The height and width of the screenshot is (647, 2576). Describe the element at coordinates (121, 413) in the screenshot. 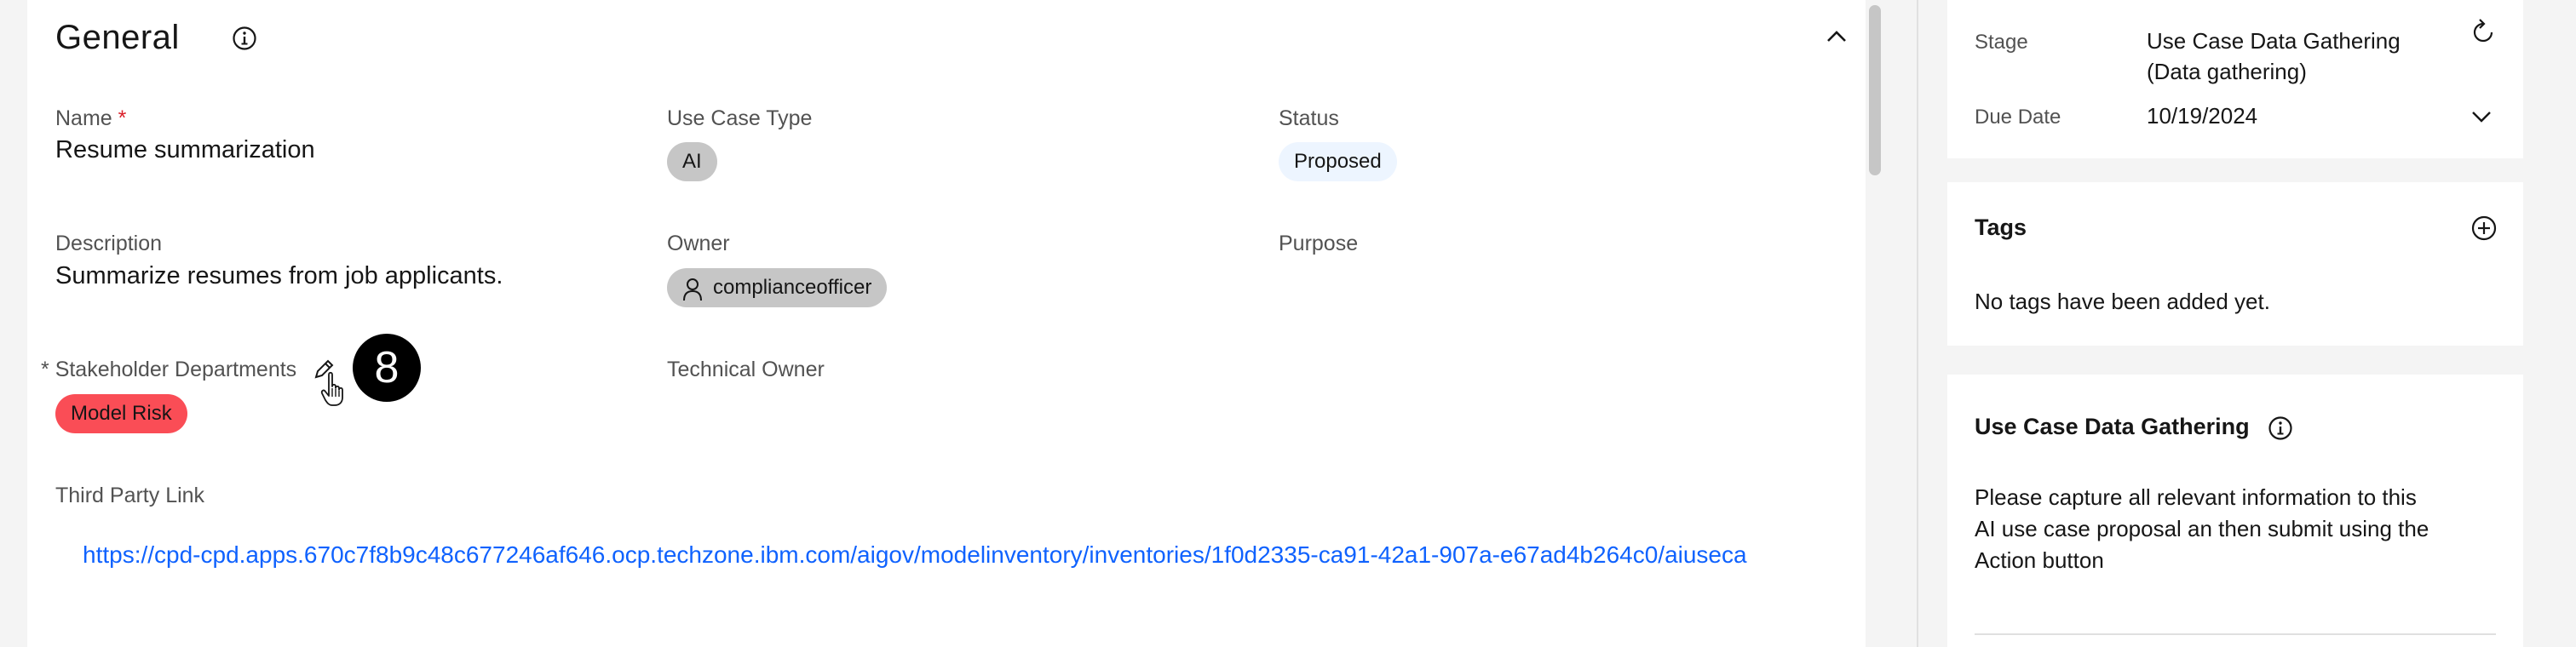

I see `model-risk-tag: Model Risk` at that location.